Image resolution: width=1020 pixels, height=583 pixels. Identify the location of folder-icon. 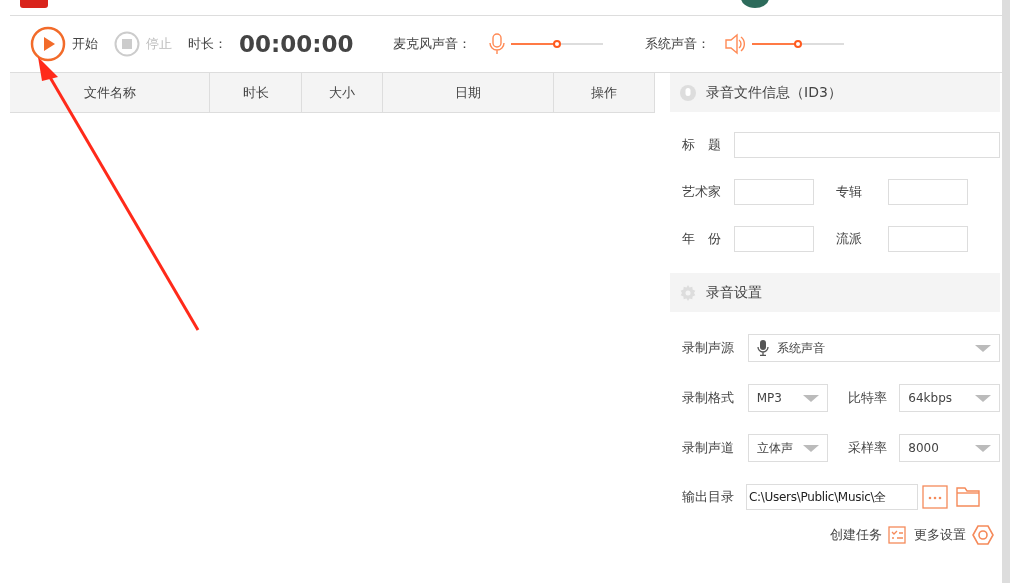
(968, 496).